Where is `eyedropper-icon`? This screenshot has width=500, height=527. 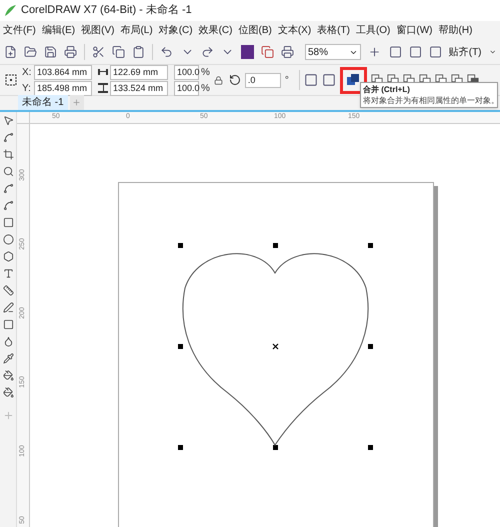 eyedropper-icon is located at coordinates (8, 358).